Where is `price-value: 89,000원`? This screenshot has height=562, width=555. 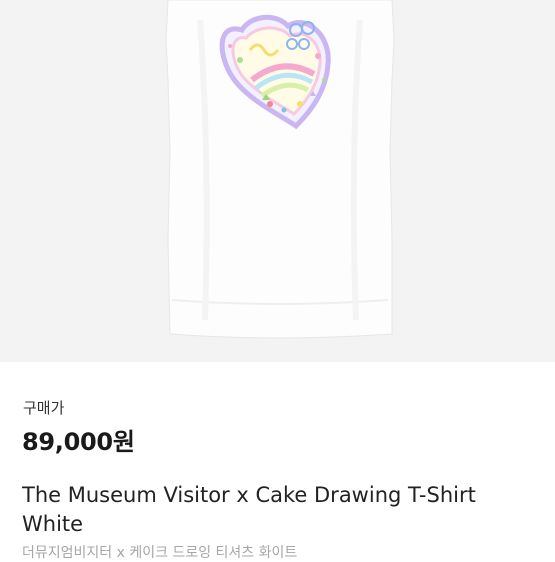 price-value: 89,000원 is located at coordinates (78, 442).